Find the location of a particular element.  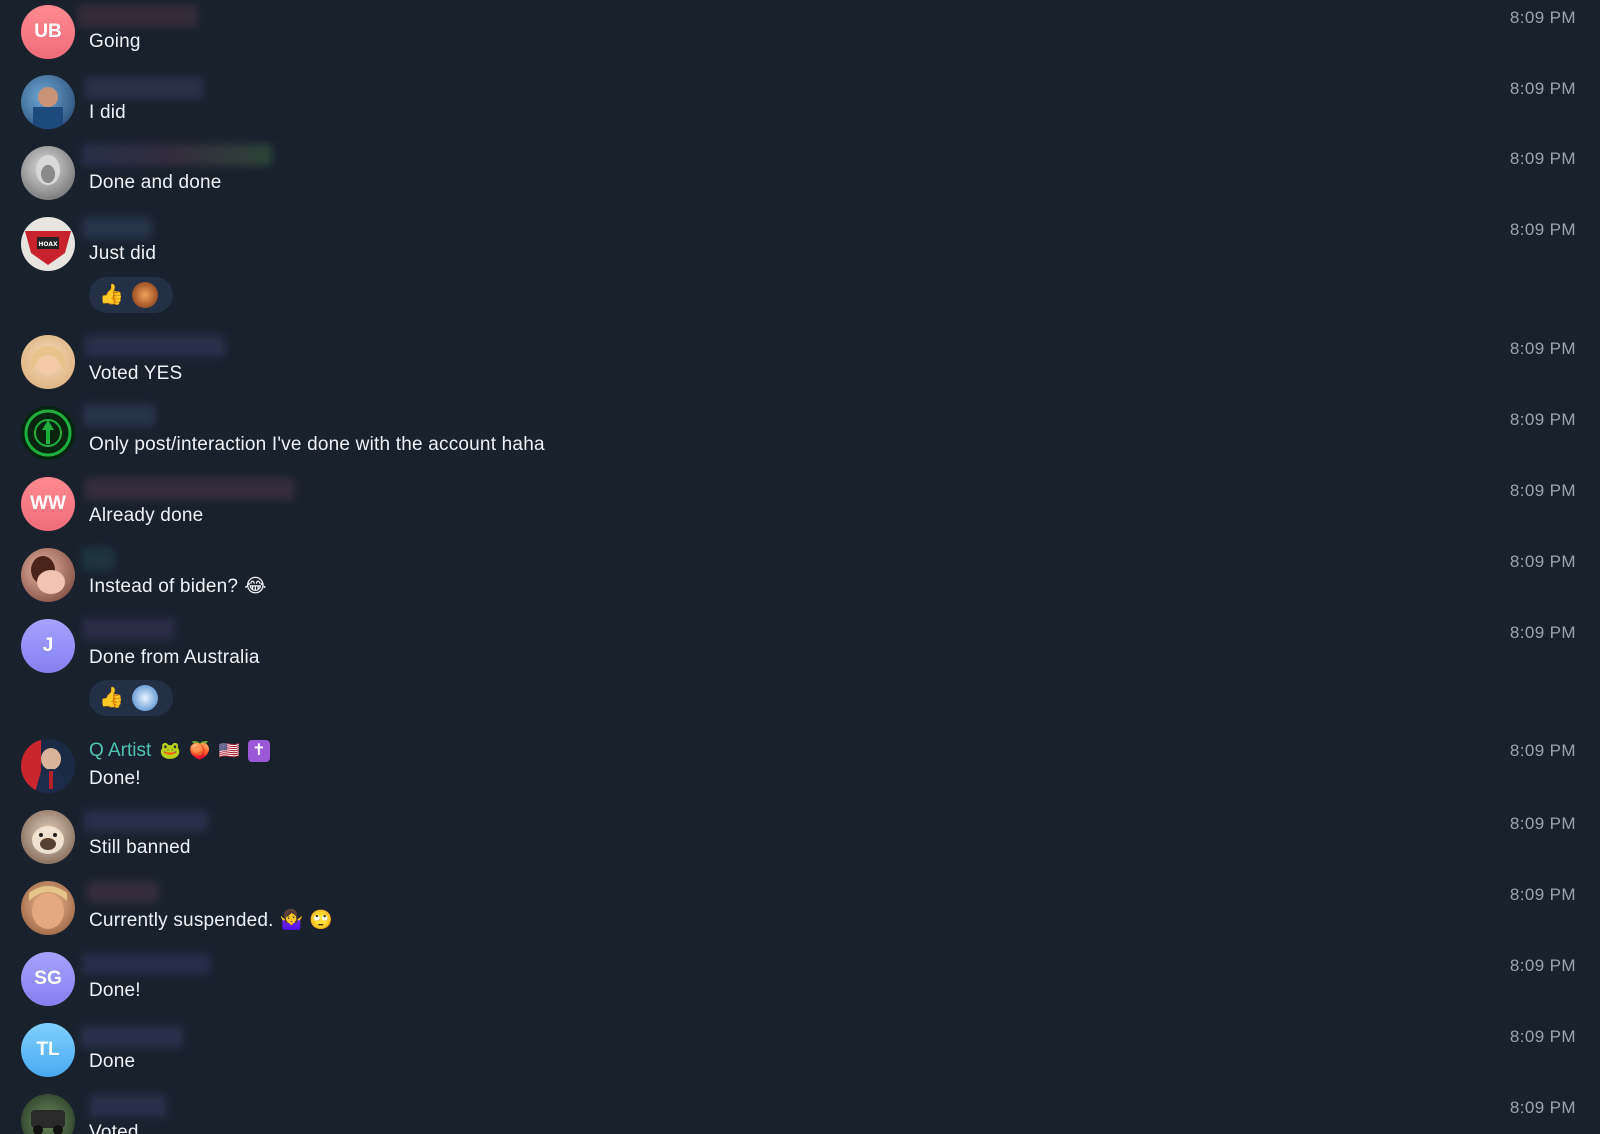

avatar: TL is located at coordinates (48, 1050).